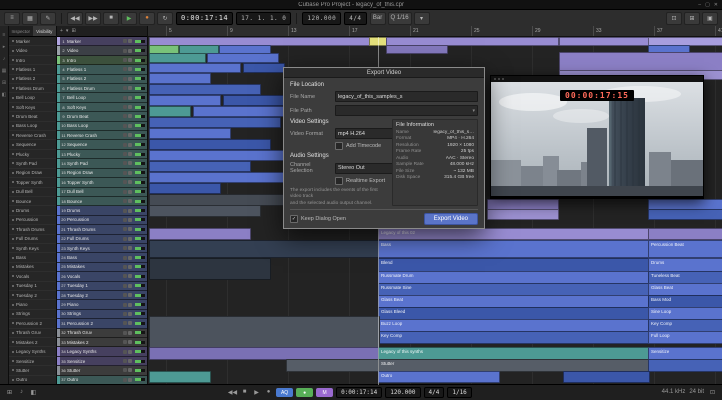 This screenshot has height=400, width=722. What do you see at coordinates (439, 377) in the screenshot?
I see `audio-clip: Outro` at bounding box center [439, 377].